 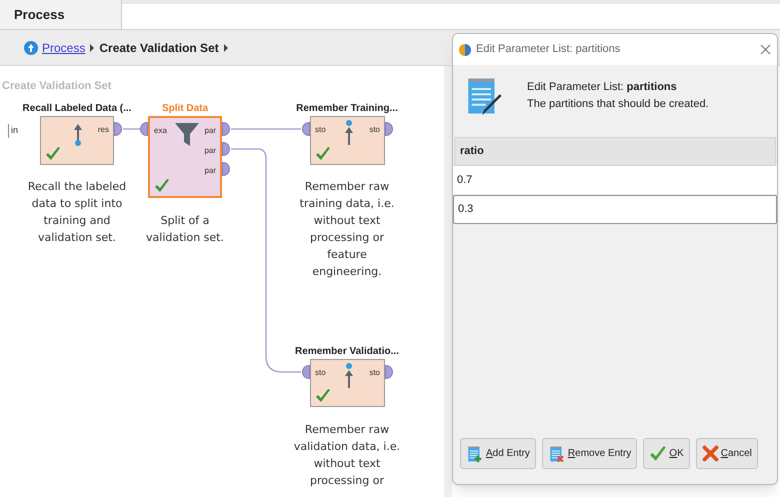 What do you see at coordinates (347, 455) in the screenshot?
I see `node-description: Remember raw validation data, i.e. without text processing or` at bounding box center [347, 455].